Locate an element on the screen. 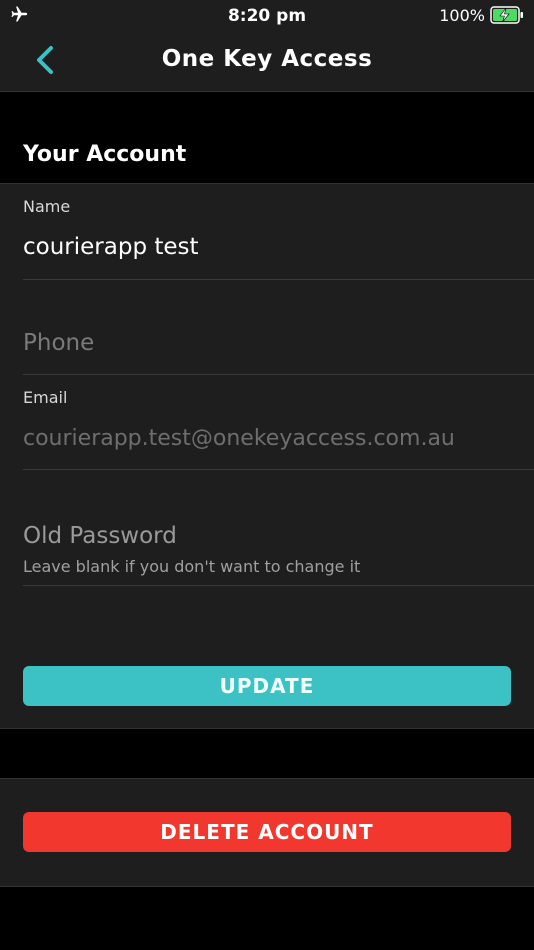 Image resolution: width=534 pixels, height=950 pixels. status-bar: 8:20 pm 100% is located at coordinates (267, 15).